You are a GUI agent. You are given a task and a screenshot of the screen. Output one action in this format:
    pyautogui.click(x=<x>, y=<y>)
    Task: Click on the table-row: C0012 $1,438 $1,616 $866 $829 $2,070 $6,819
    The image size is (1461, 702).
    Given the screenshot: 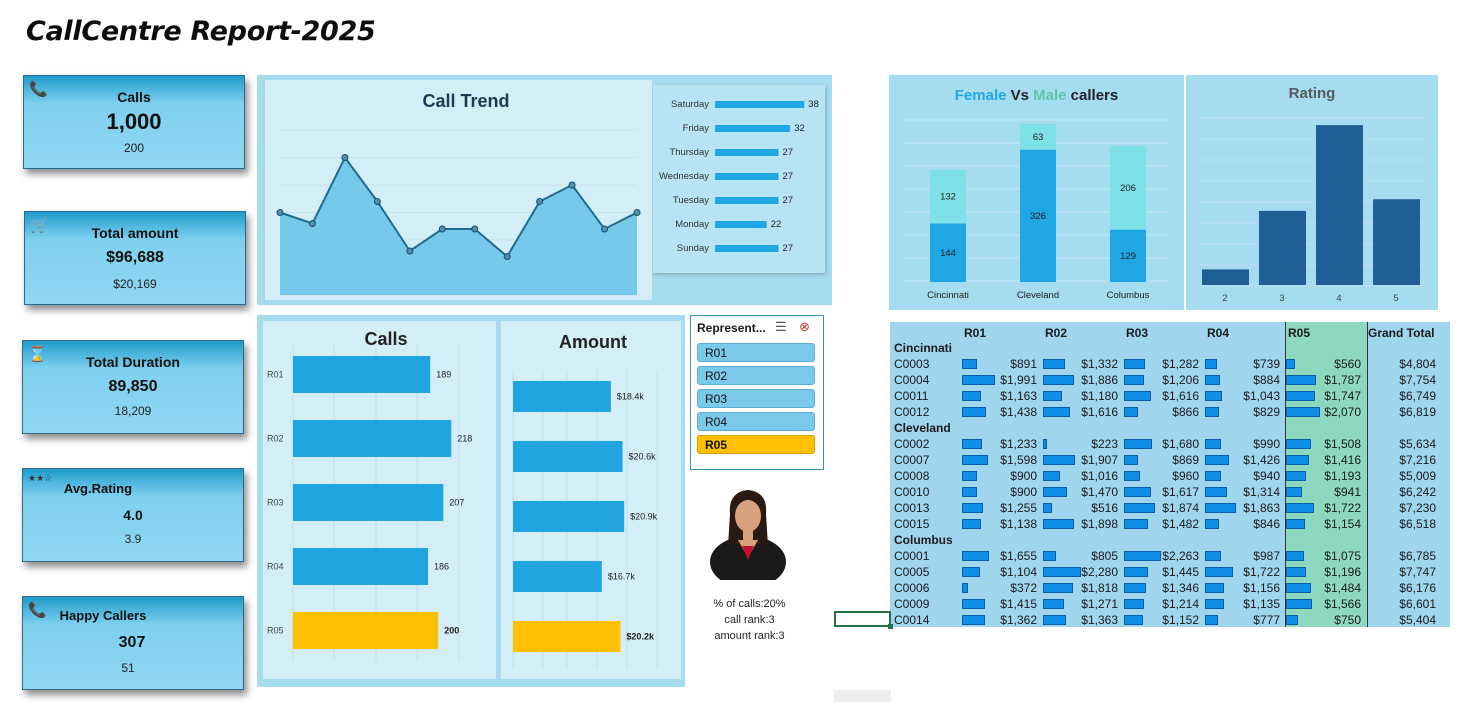 What is the action you would take?
    pyautogui.click(x=1170, y=413)
    